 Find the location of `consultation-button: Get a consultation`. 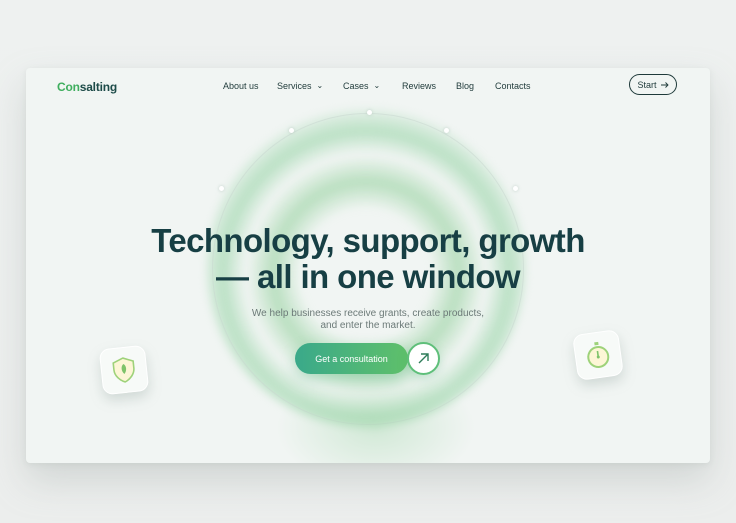

consultation-button: Get a consultation is located at coordinates (351, 358).